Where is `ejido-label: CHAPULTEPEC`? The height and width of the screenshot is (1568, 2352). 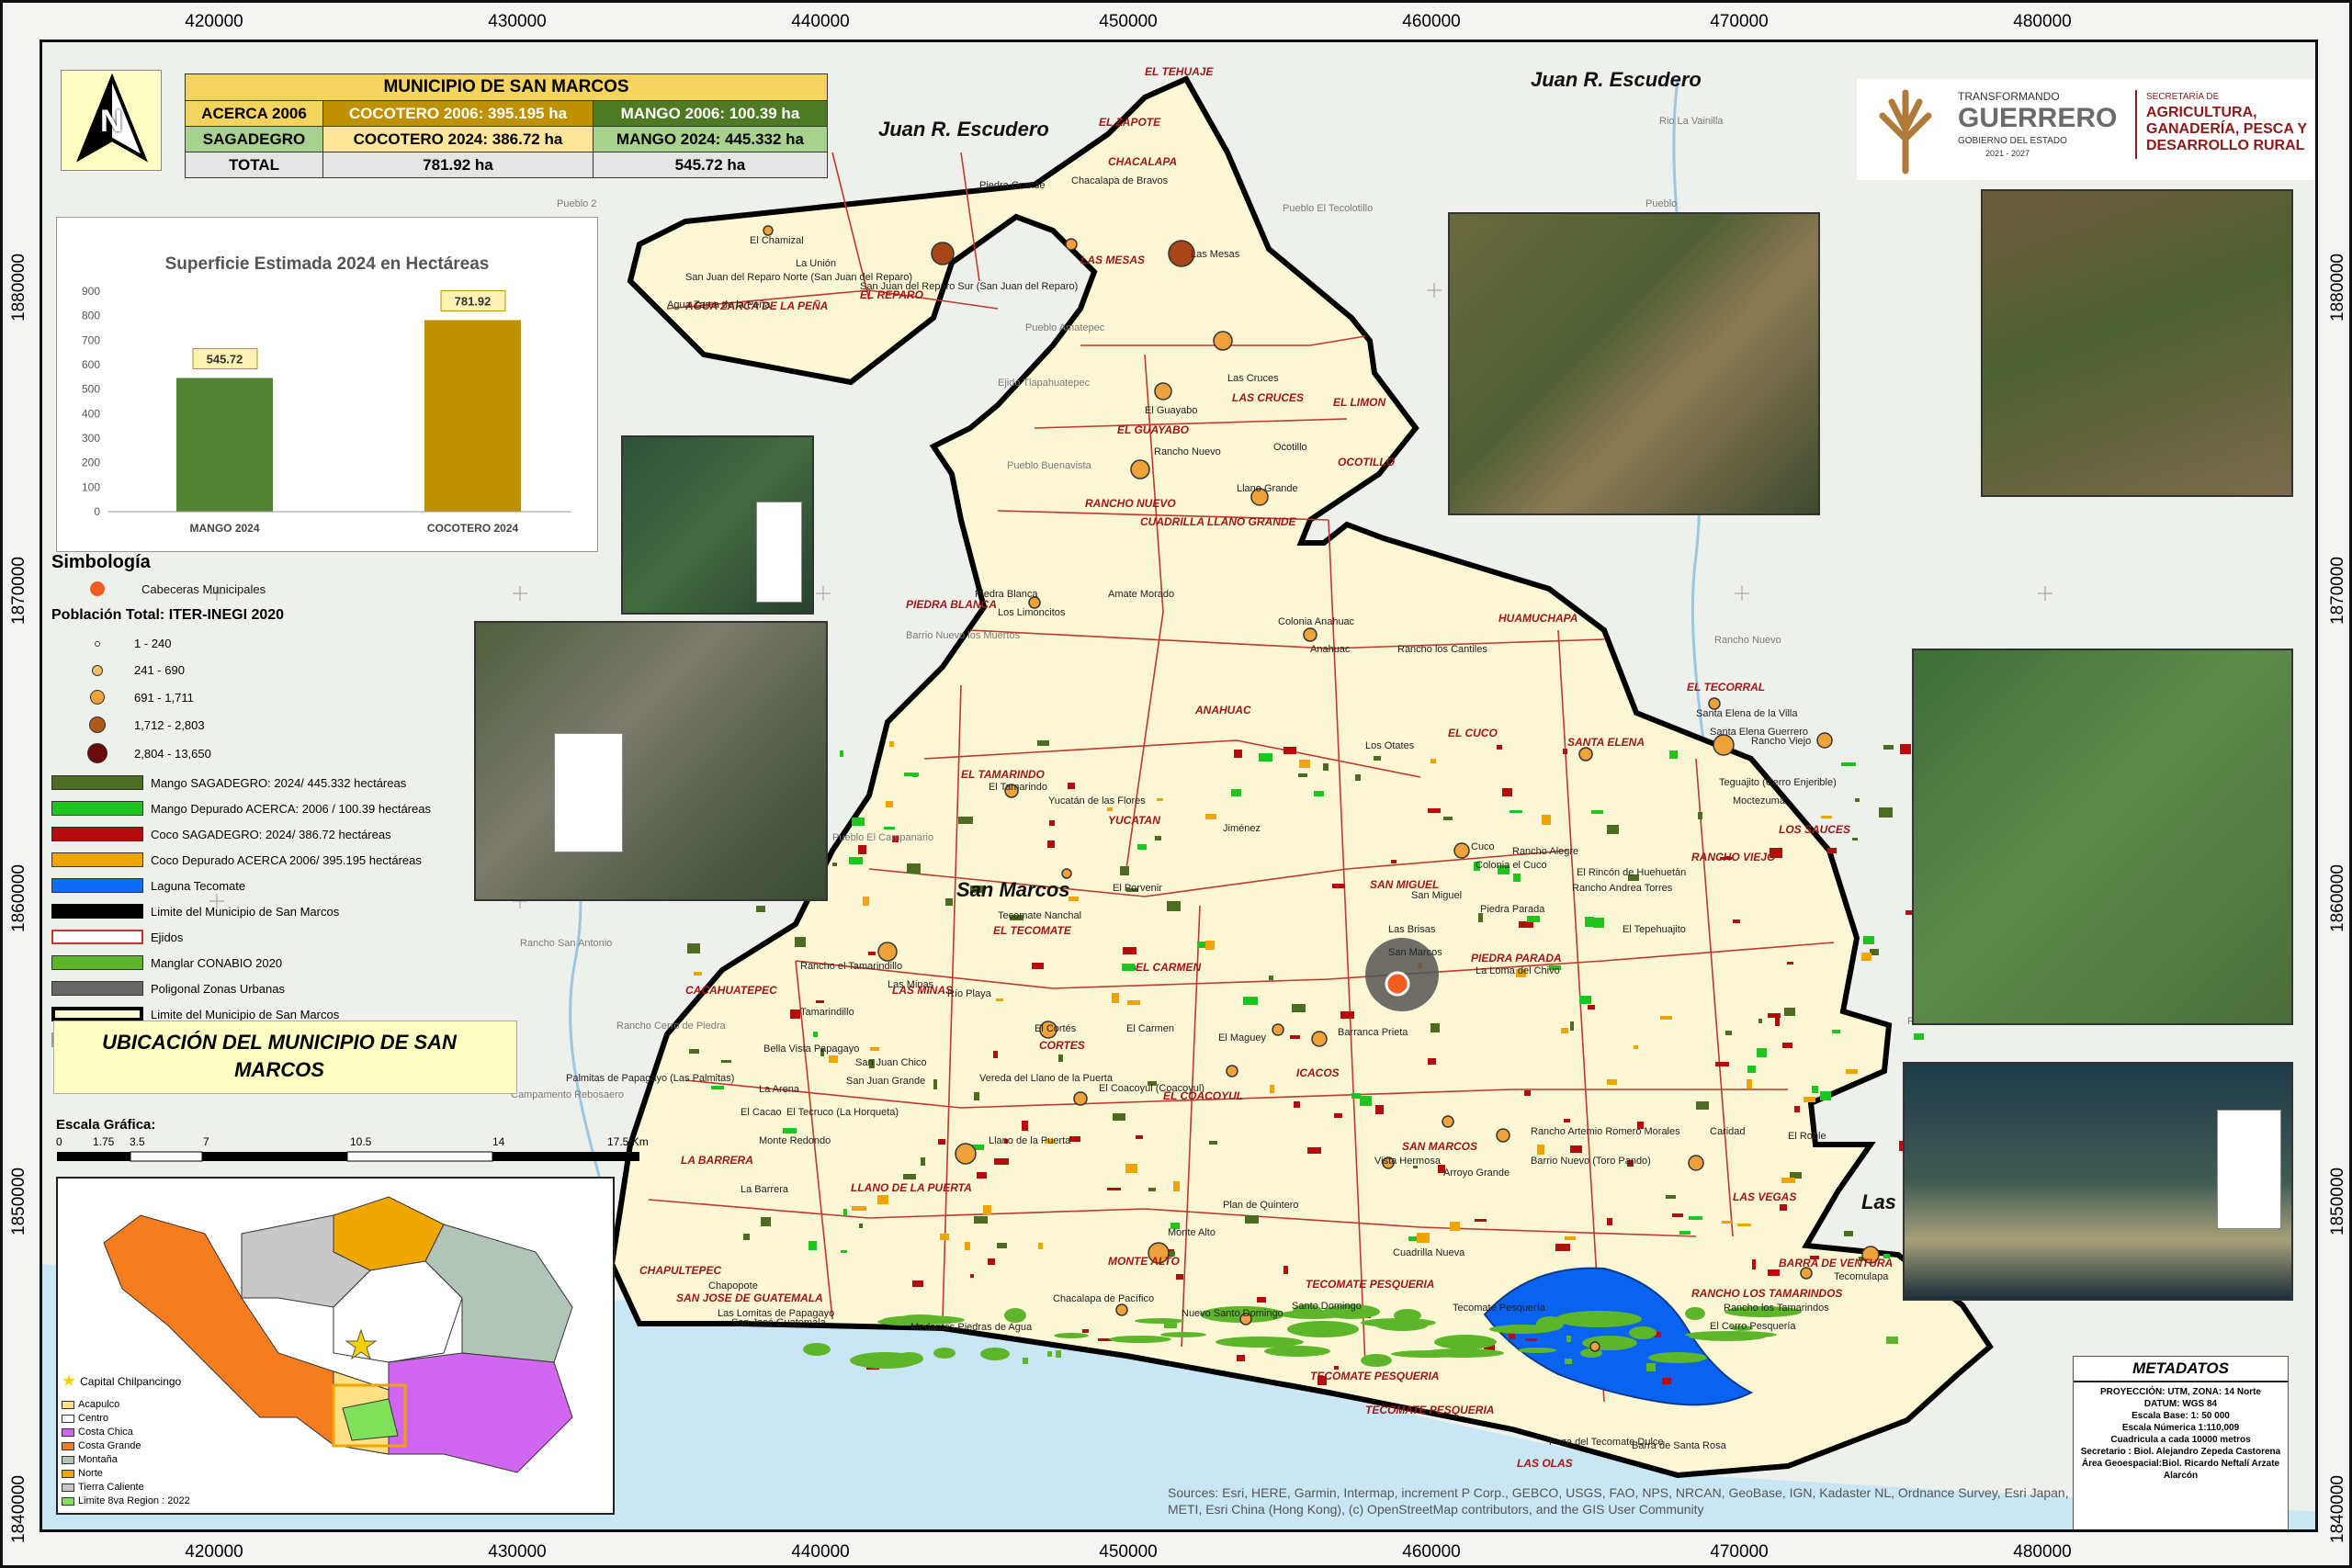 ejido-label: CHAPULTEPEC is located at coordinates (680, 1270).